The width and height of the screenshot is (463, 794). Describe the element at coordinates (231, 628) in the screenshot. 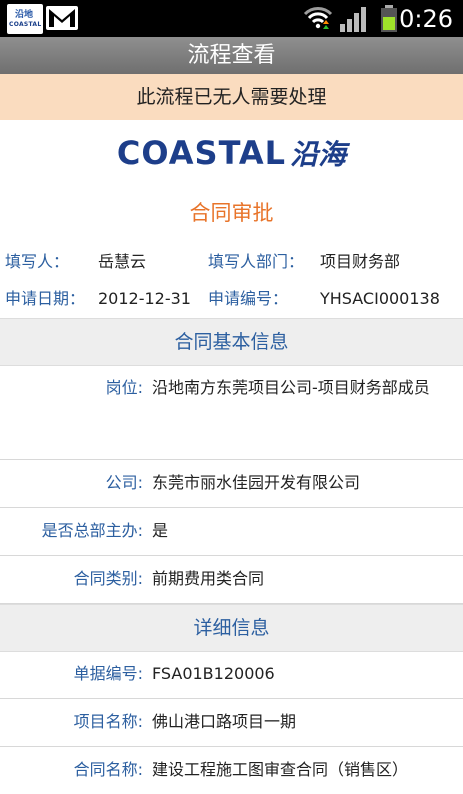

I see `section-detail-info: 详细信息` at that location.